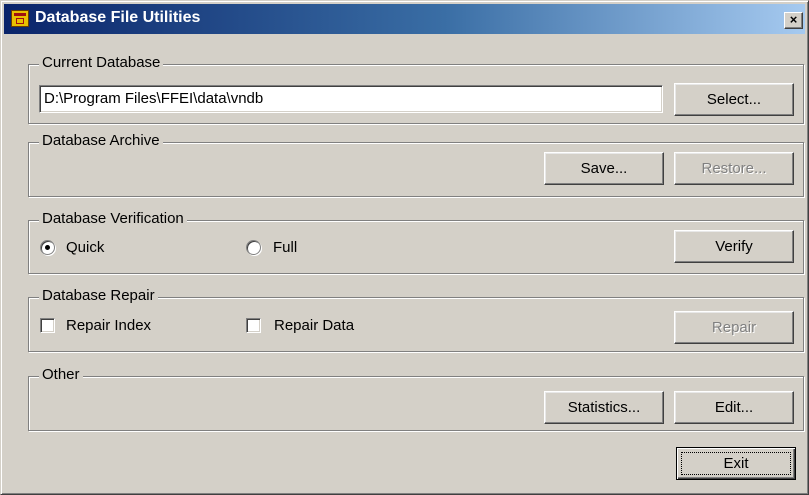 The width and height of the screenshot is (809, 495). Describe the element at coordinates (351, 99) in the screenshot. I see `database-path-field: D:\Program Files\FFEI\data\vndb` at that location.